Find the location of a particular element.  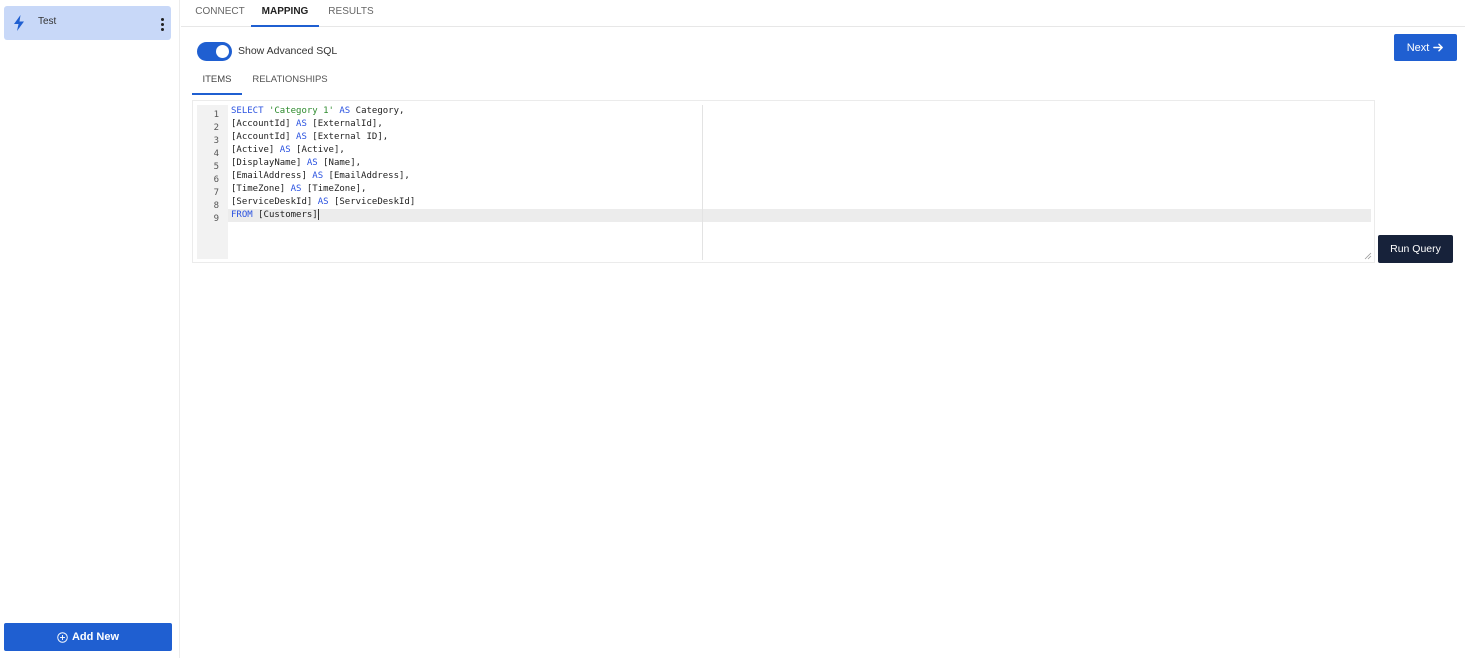

sql-token: [Active], is located at coordinates (317, 150).